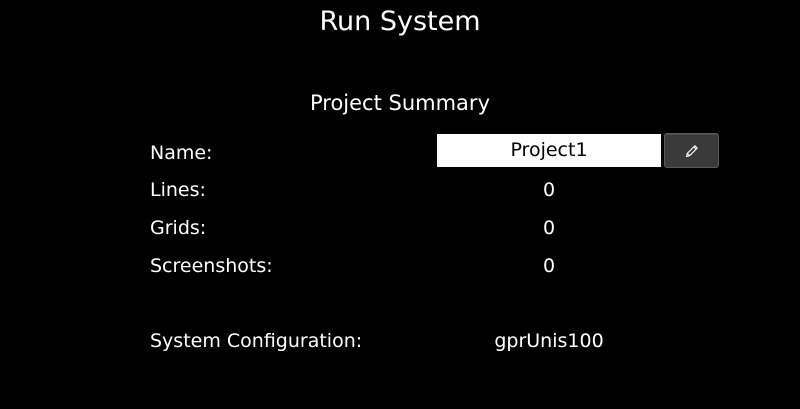  Describe the element at coordinates (211, 266) in the screenshot. I see `screenshots-label: Screenshots:` at that location.